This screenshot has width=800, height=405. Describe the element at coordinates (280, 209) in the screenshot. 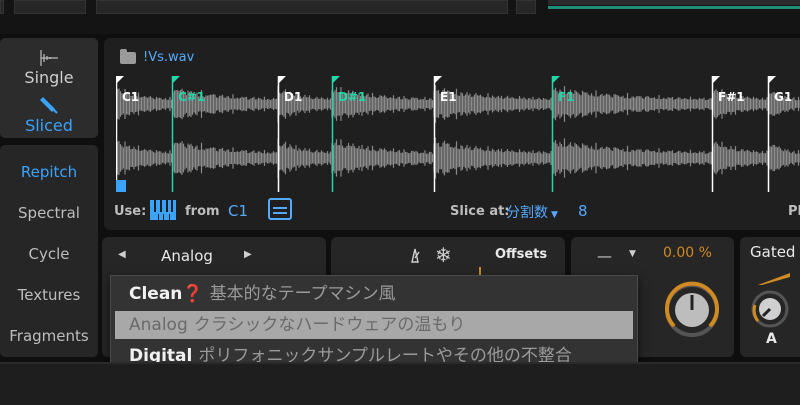

I see `clip-layout-icon` at that location.